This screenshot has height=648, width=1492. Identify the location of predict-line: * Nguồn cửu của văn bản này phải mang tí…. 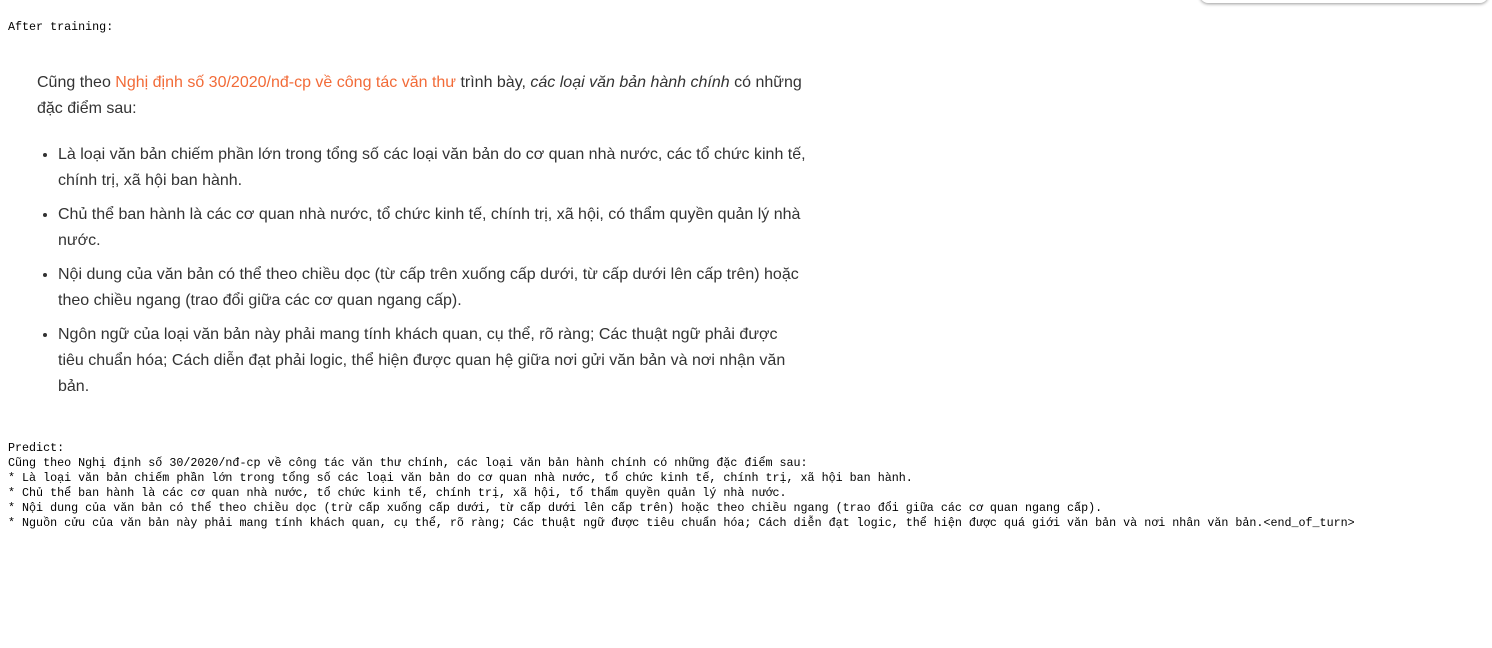
(681, 523).